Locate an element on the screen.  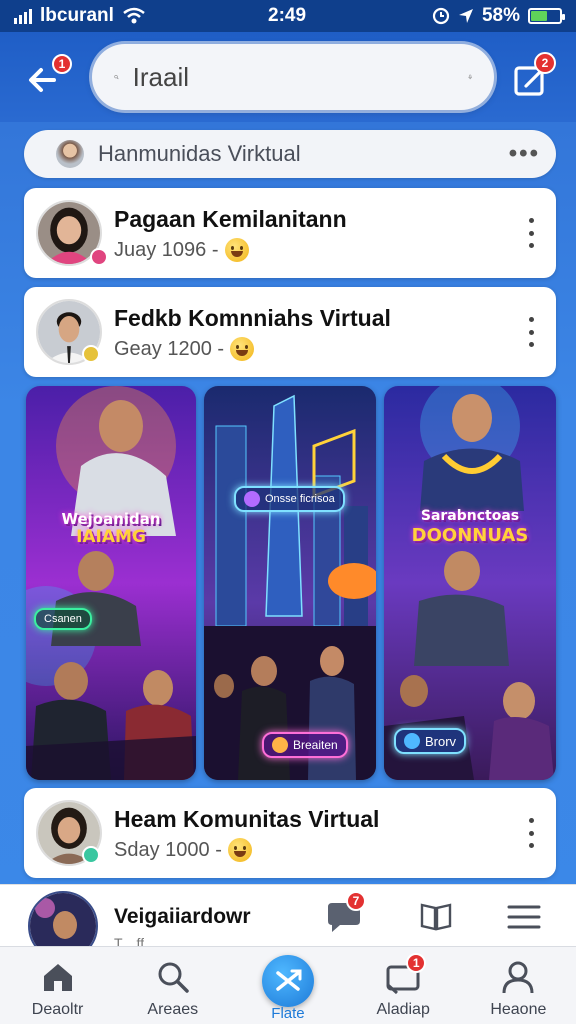
media-title-line: Wejoanidan is located at coordinates (111, 519).